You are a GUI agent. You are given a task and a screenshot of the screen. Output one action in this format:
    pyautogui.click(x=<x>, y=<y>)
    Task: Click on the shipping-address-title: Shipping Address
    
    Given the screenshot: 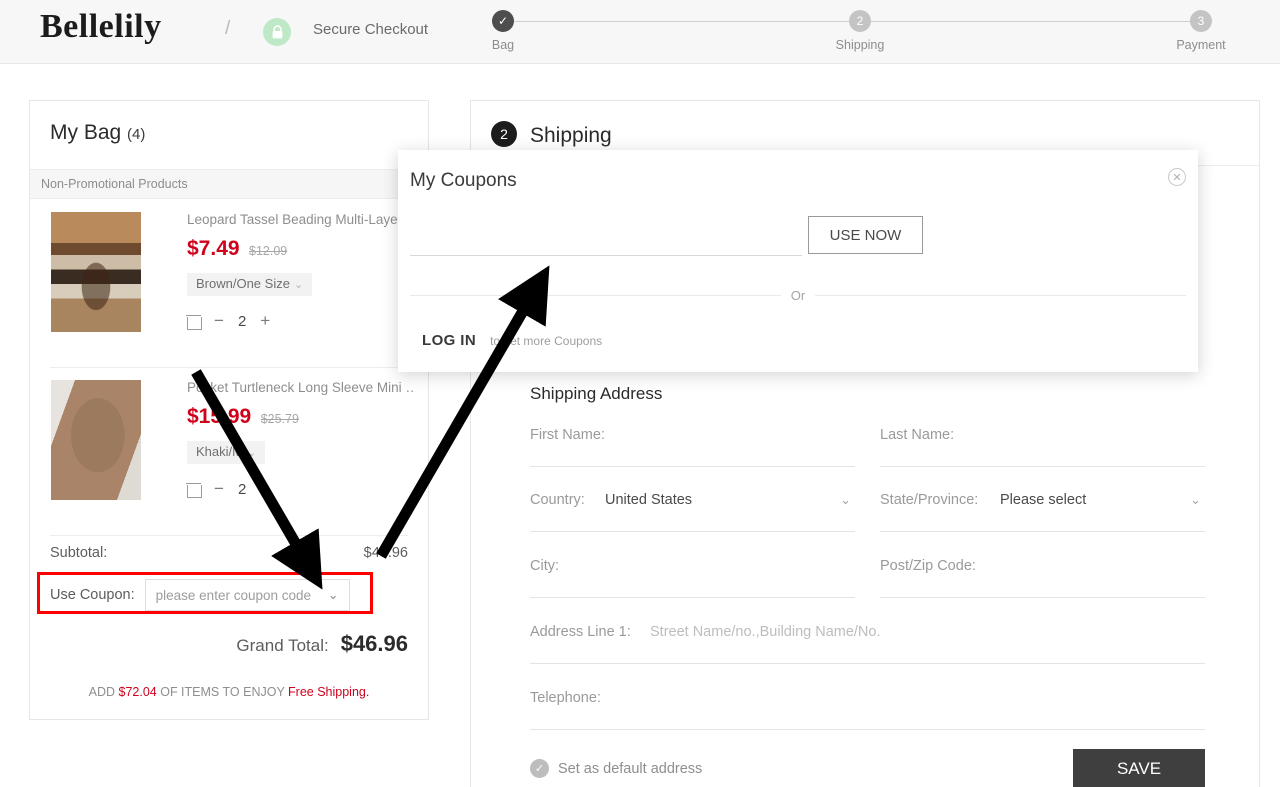 What is the action you would take?
    pyautogui.click(x=596, y=393)
    